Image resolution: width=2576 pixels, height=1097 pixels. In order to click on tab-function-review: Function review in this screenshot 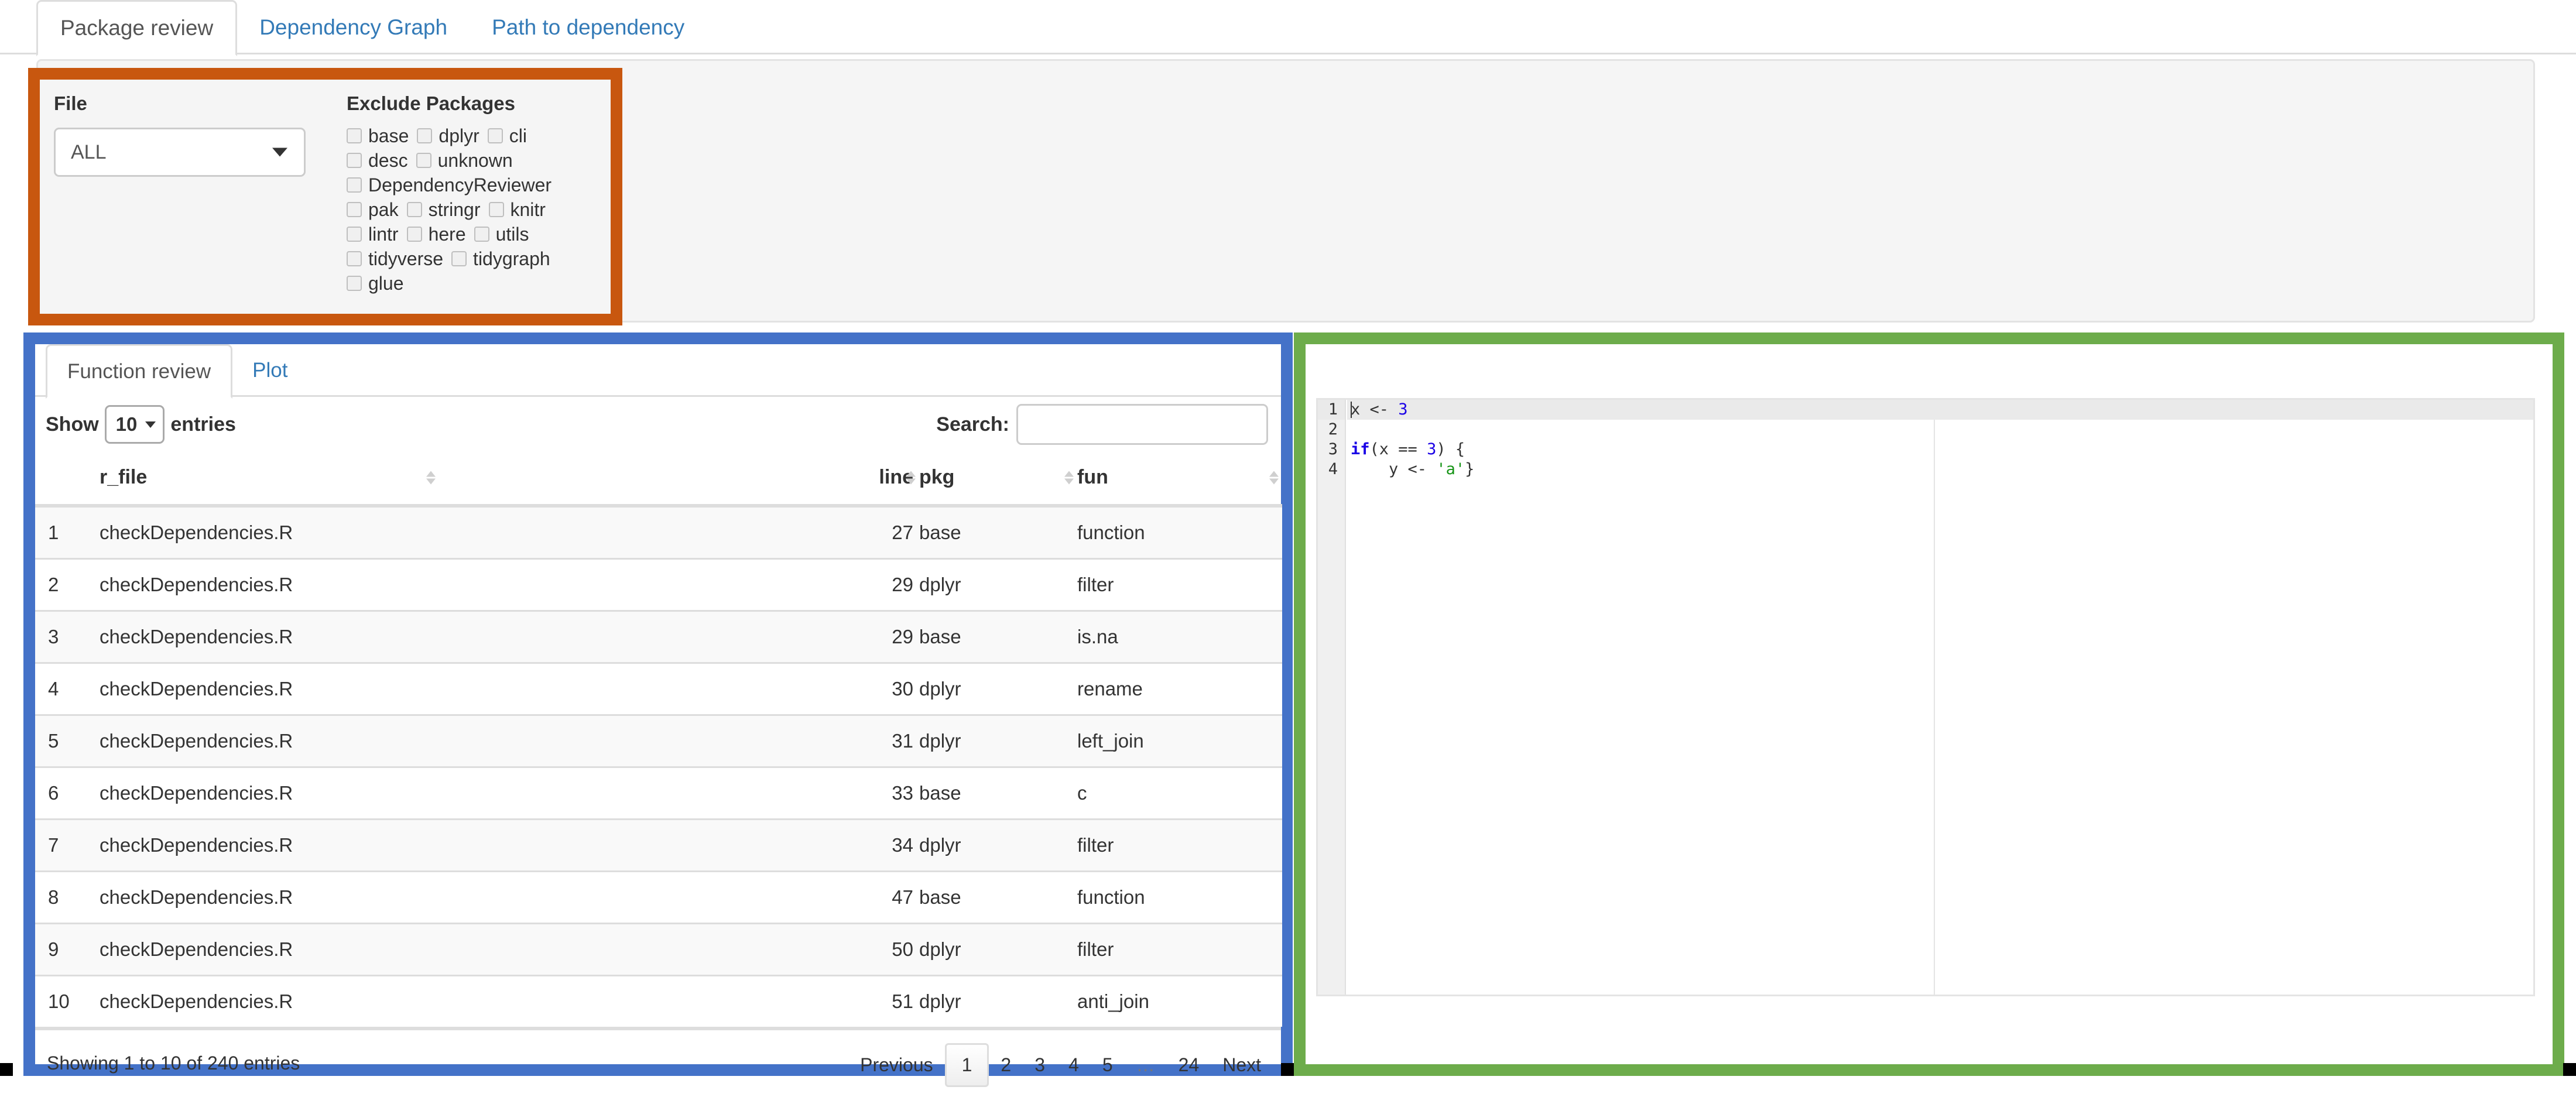, I will do `click(139, 371)`.